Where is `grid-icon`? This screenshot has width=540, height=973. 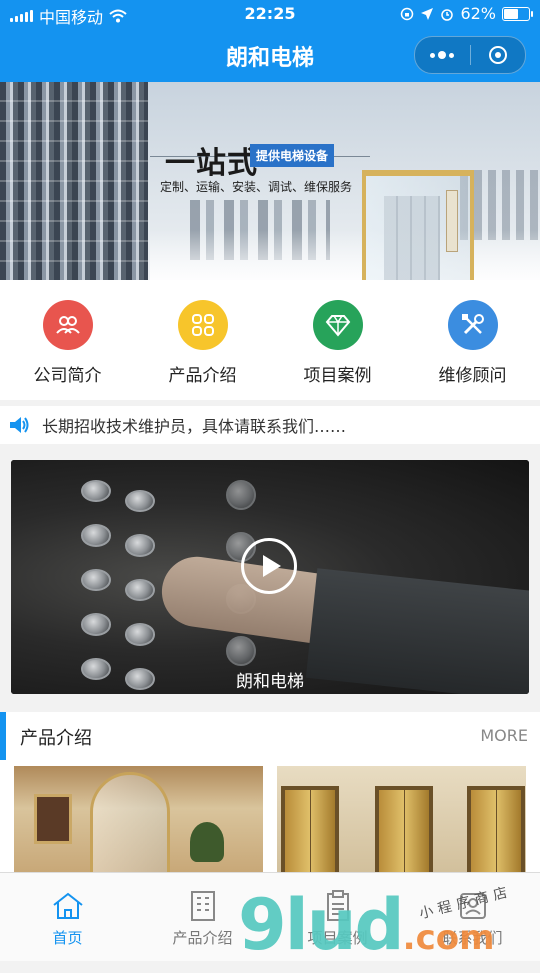
grid-icon is located at coordinates (202, 325).